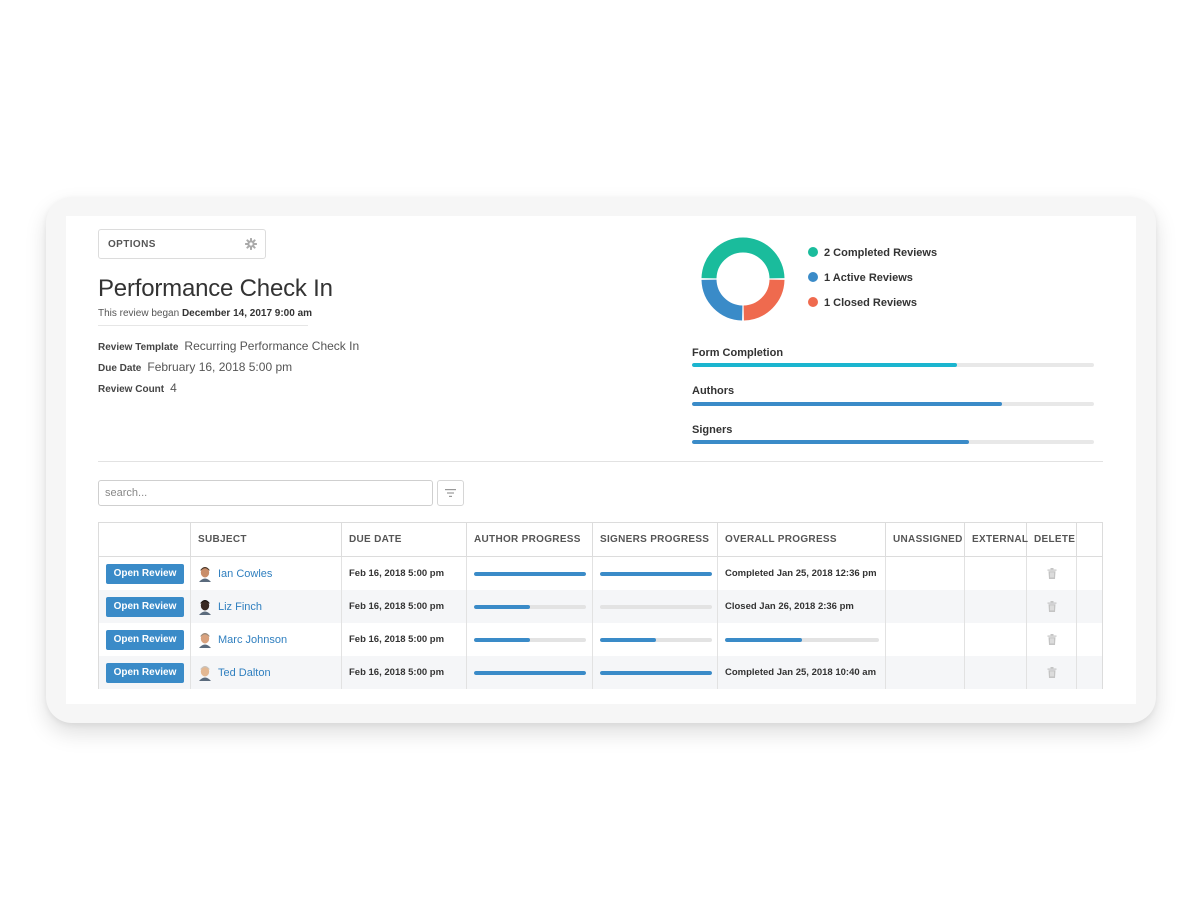 The height and width of the screenshot is (900, 1200). Describe the element at coordinates (266, 539) in the screenshot. I see `col-subject: SUBJECT` at that location.